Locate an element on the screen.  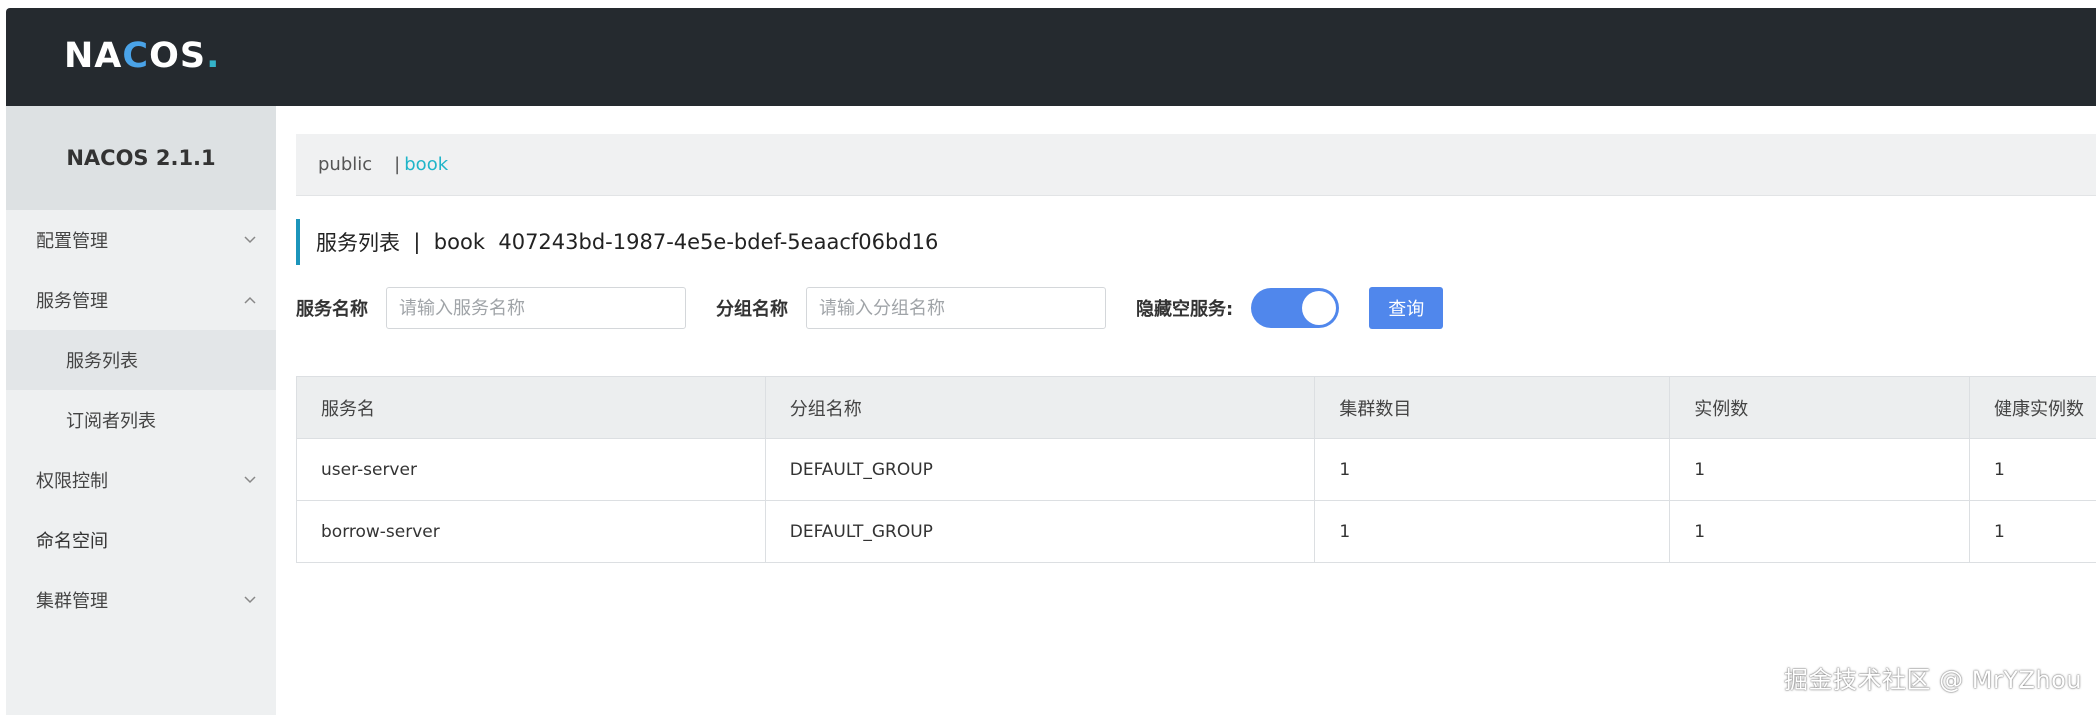
sidebar-item-subscribers: 订阅者列表 is located at coordinates (141, 420).